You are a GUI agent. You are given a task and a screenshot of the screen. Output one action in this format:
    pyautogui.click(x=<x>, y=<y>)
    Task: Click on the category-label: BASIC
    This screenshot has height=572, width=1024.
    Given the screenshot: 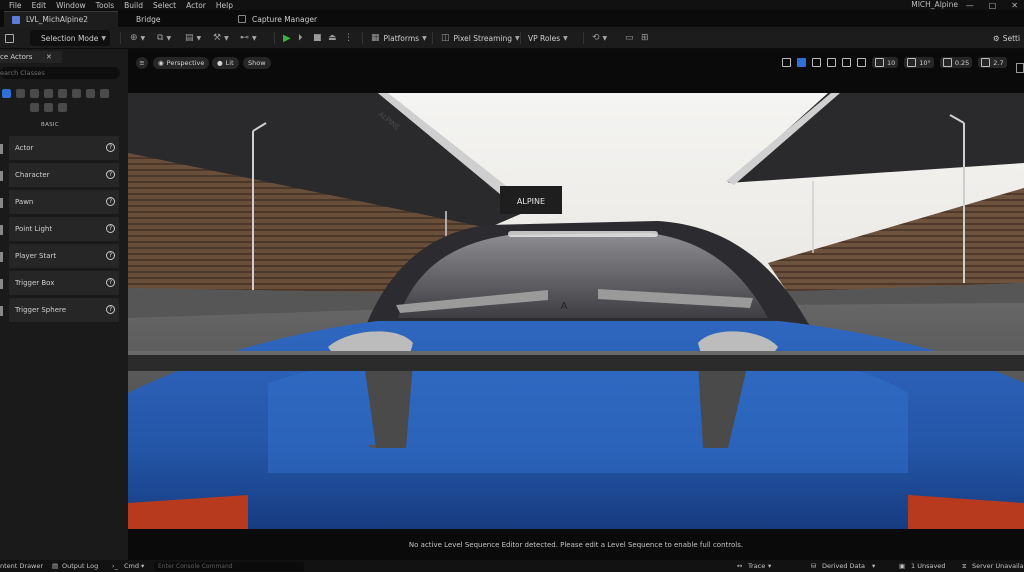 What is the action you would take?
    pyautogui.click(x=50, y=125)
    